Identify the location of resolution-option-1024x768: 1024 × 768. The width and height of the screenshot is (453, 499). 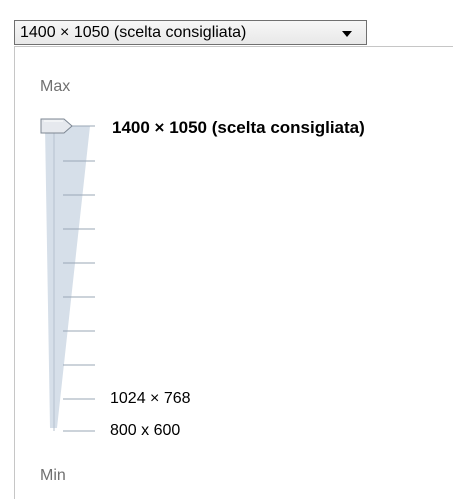
(150, 399).